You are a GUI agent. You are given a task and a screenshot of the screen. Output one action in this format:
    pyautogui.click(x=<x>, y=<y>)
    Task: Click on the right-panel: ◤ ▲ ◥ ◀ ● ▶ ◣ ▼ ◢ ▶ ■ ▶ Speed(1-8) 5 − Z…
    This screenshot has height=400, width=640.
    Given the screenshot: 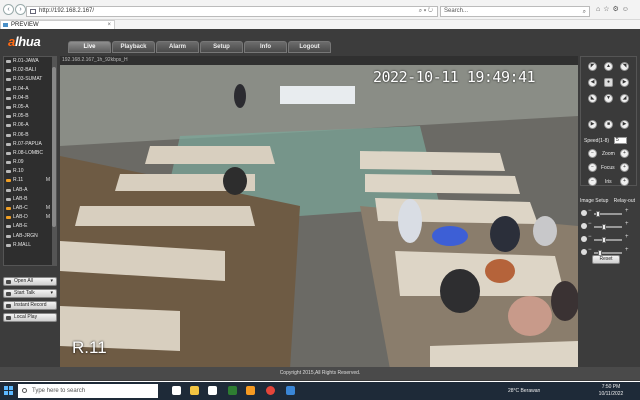 What is the action you would take?
    pyautogui.click(x=608, y=213)
    